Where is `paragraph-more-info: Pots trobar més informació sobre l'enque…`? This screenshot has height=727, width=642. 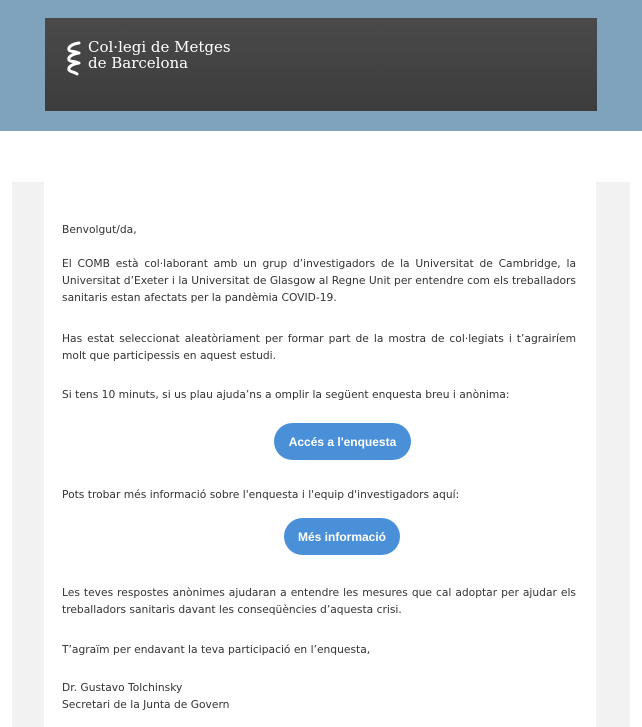 paragraph-more-info: Pots trobar més informació sobre l'enque… is located at coordinates (261, 494).